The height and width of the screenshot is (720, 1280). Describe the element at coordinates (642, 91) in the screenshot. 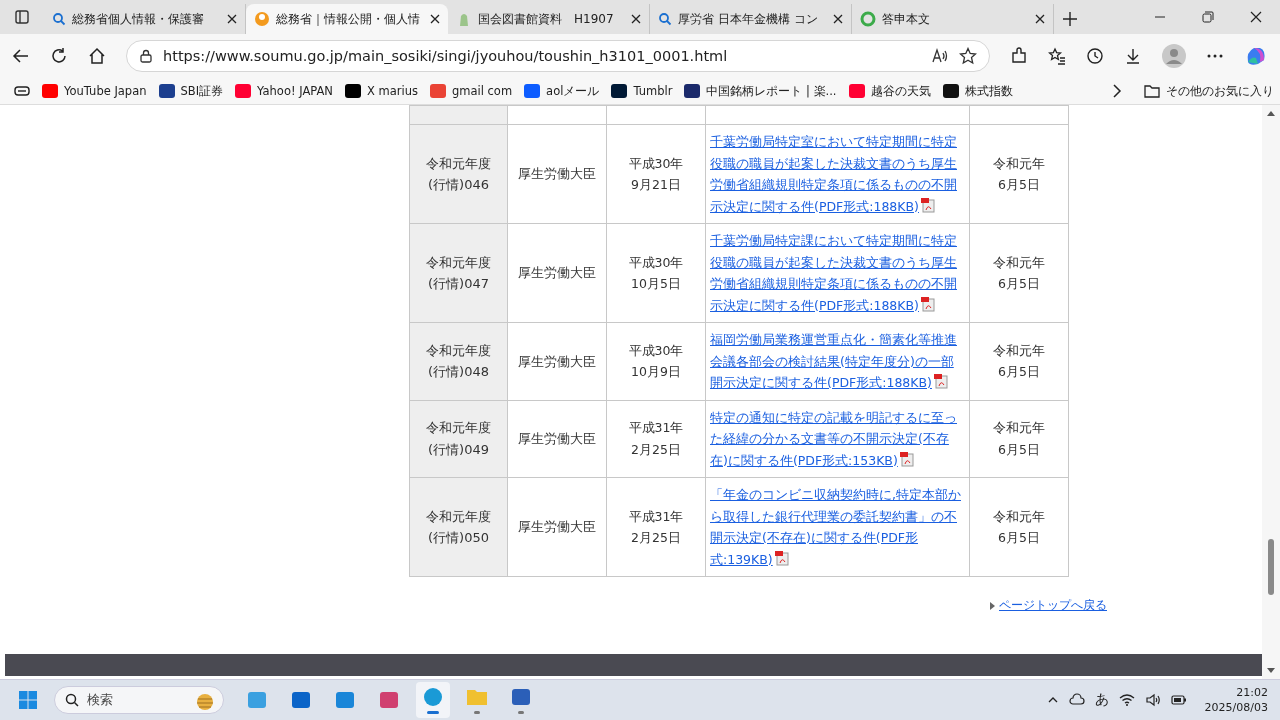

I see `bookmark-link: Tumblr` at that location.